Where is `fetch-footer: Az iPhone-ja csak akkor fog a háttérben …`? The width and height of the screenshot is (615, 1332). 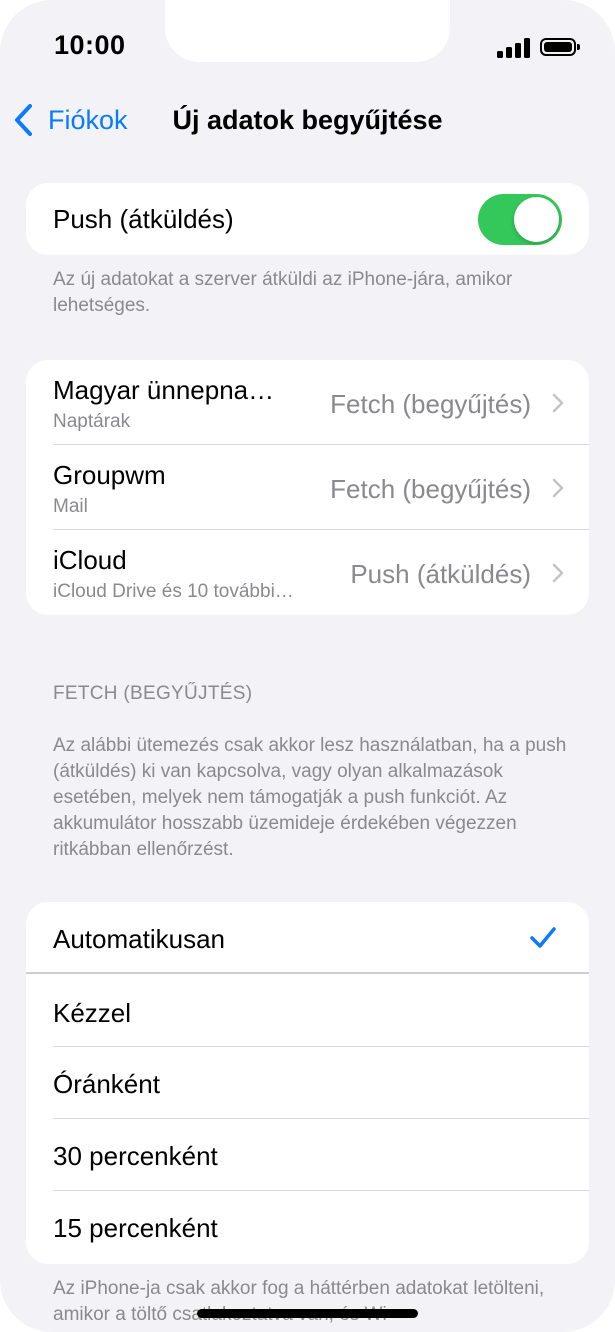
fetch-footer: Az iPhone-ja csak akkor fog a háttérben … is located at coordinates (299, 1301).